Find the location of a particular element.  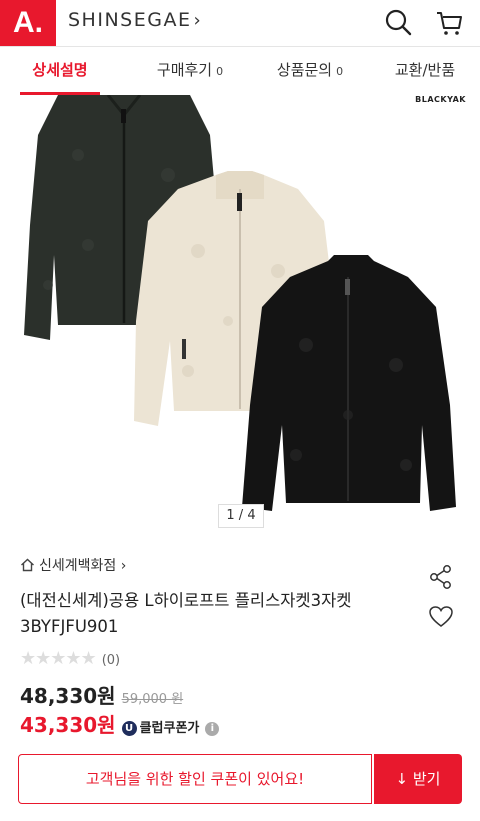

tab-exchange-return: 교환/반품 is located at coordinates (425, 71).